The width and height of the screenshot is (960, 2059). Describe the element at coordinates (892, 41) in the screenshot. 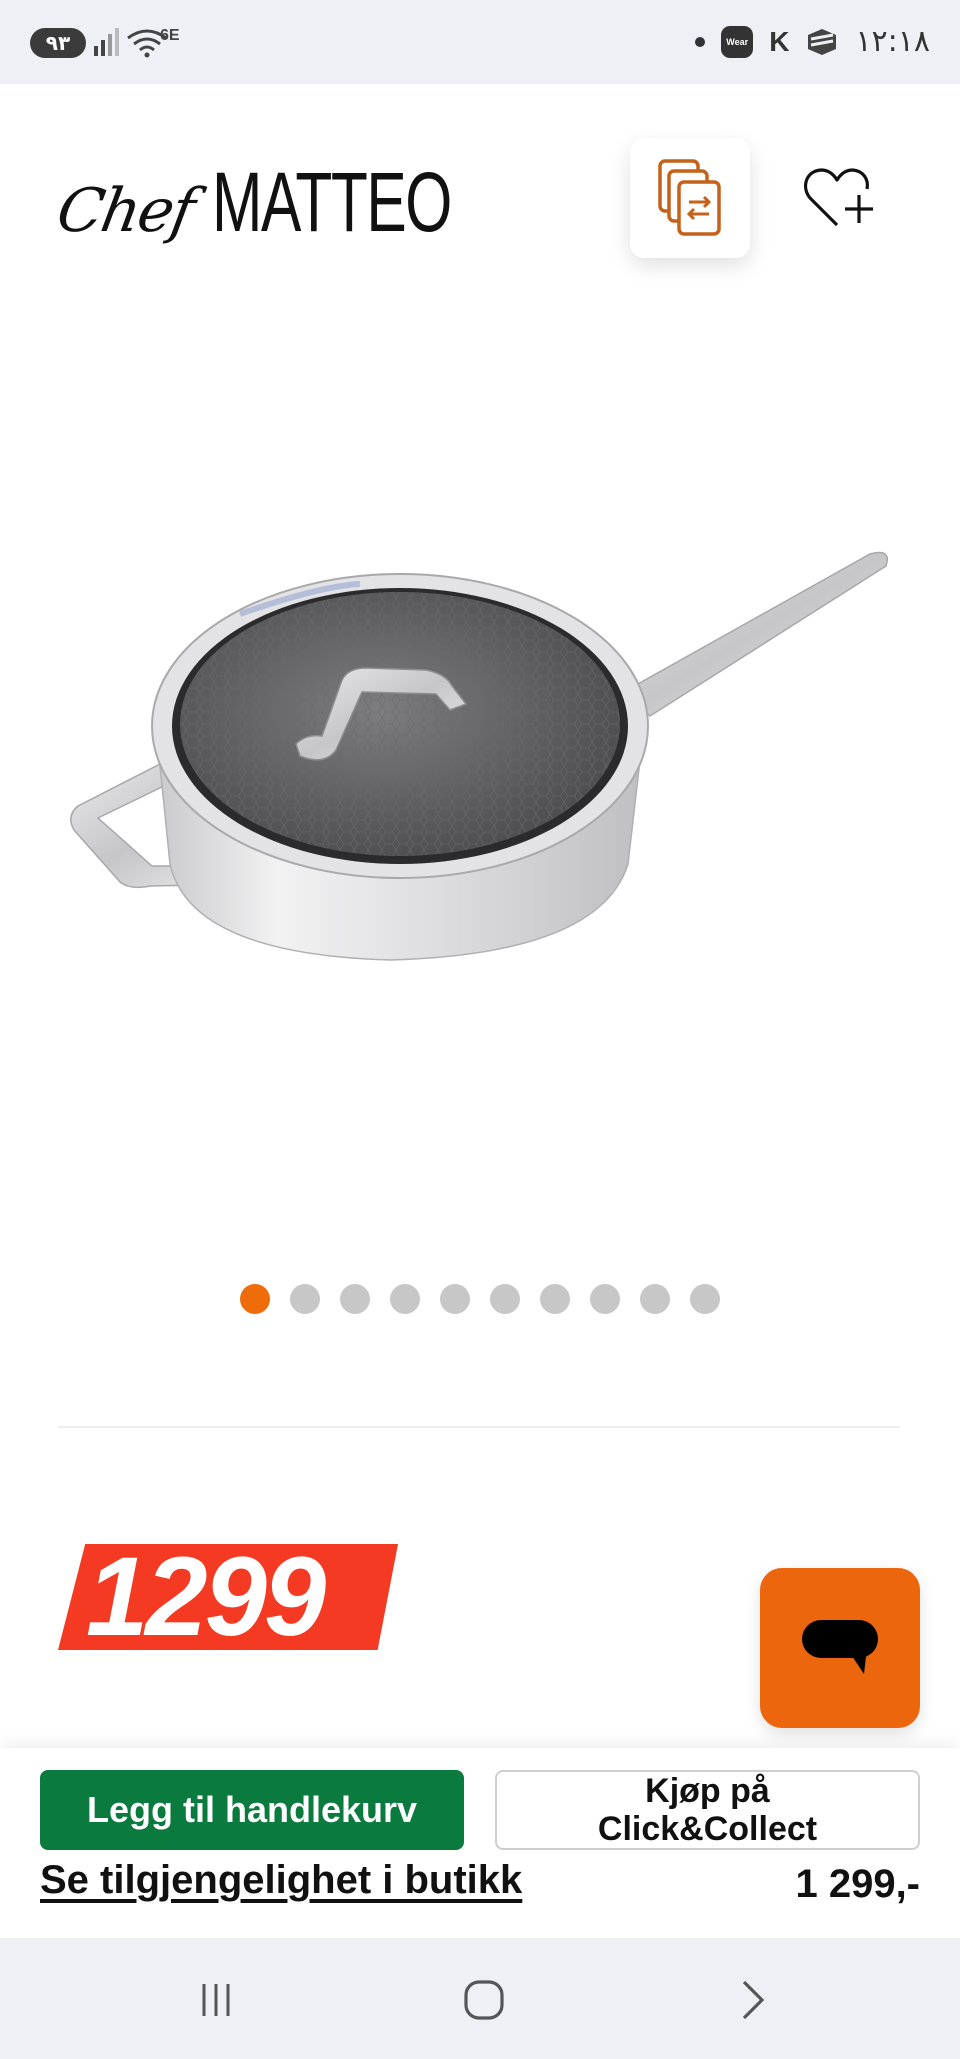

I see `status-time: ۱۲:۱۸` at that location.